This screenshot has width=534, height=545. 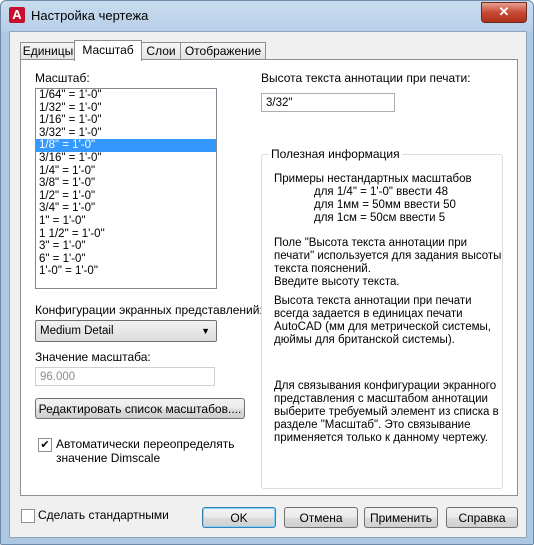 What do you see at coordinates (161, 51) in the screenshot?
I see `tab-layers: Слои` at bounding box center [161, 51].